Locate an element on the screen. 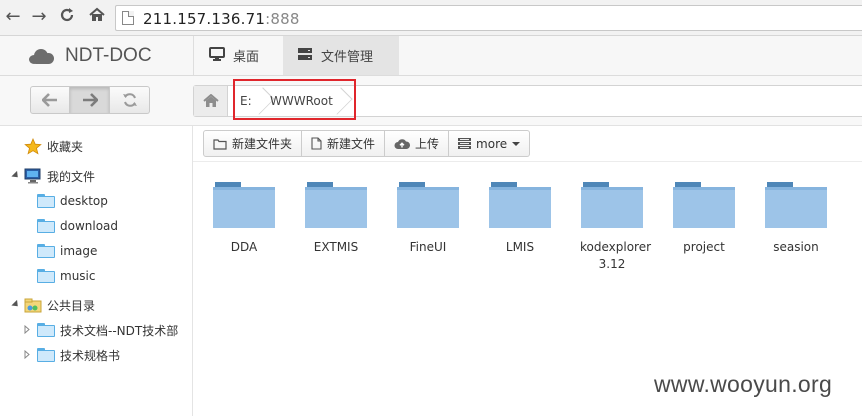  arrow-left-icon is located at coordinates (49, 100).